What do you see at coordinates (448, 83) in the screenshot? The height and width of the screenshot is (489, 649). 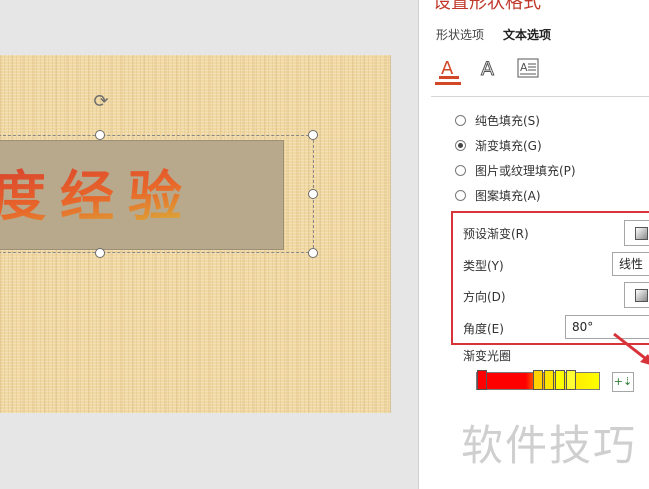 I see `category-selected-underline` at bounding box center [448, 83].